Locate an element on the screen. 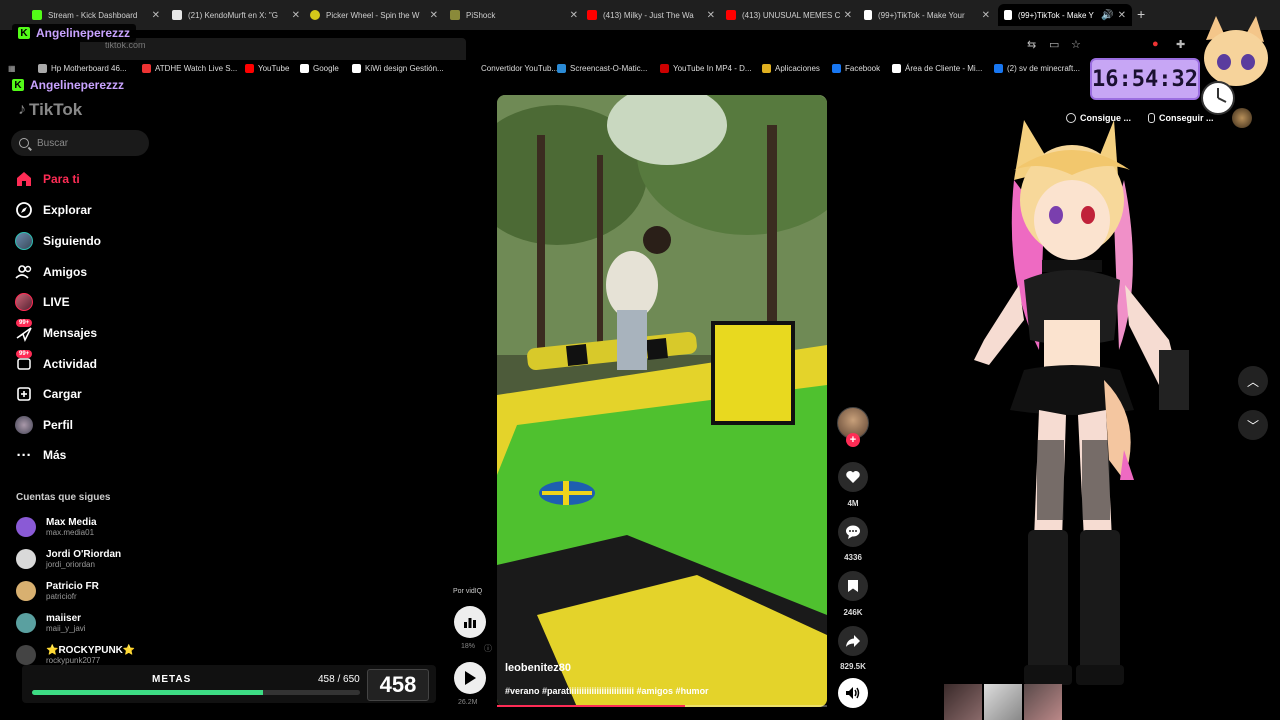 The width and height of the screenshot is (1280, 720). activity-icon: 99+ is located at coordinates (24, 362).